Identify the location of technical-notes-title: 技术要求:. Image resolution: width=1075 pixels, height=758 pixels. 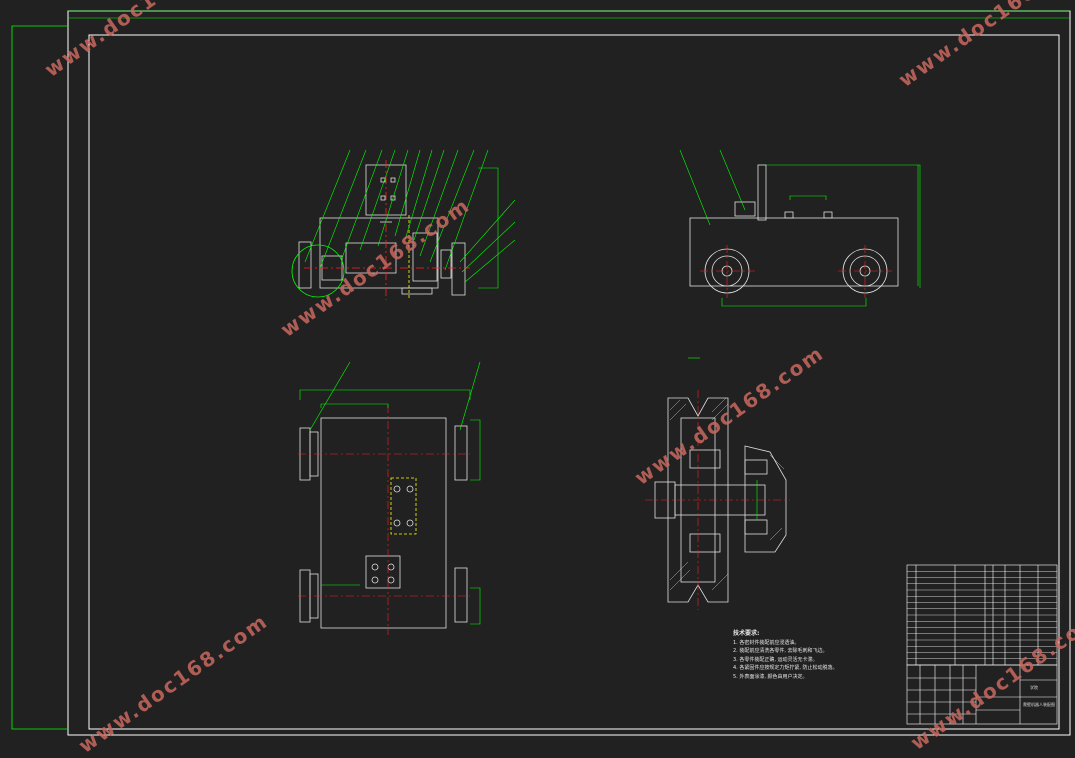
(746, 633).